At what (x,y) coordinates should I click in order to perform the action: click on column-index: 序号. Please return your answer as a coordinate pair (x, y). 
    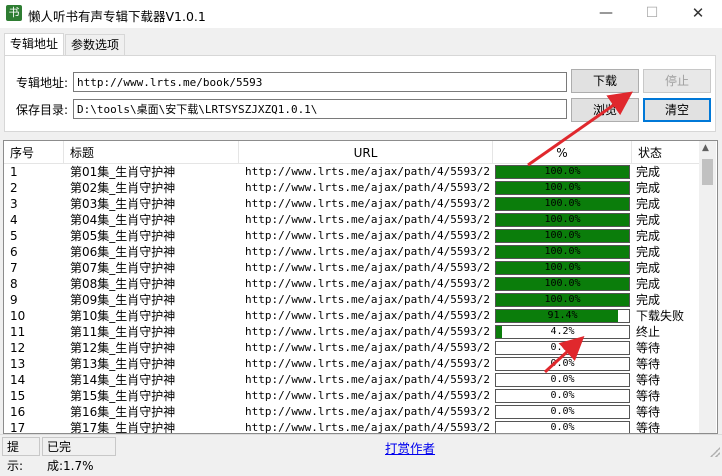
    Looking at the image, I should click on (34, 152).